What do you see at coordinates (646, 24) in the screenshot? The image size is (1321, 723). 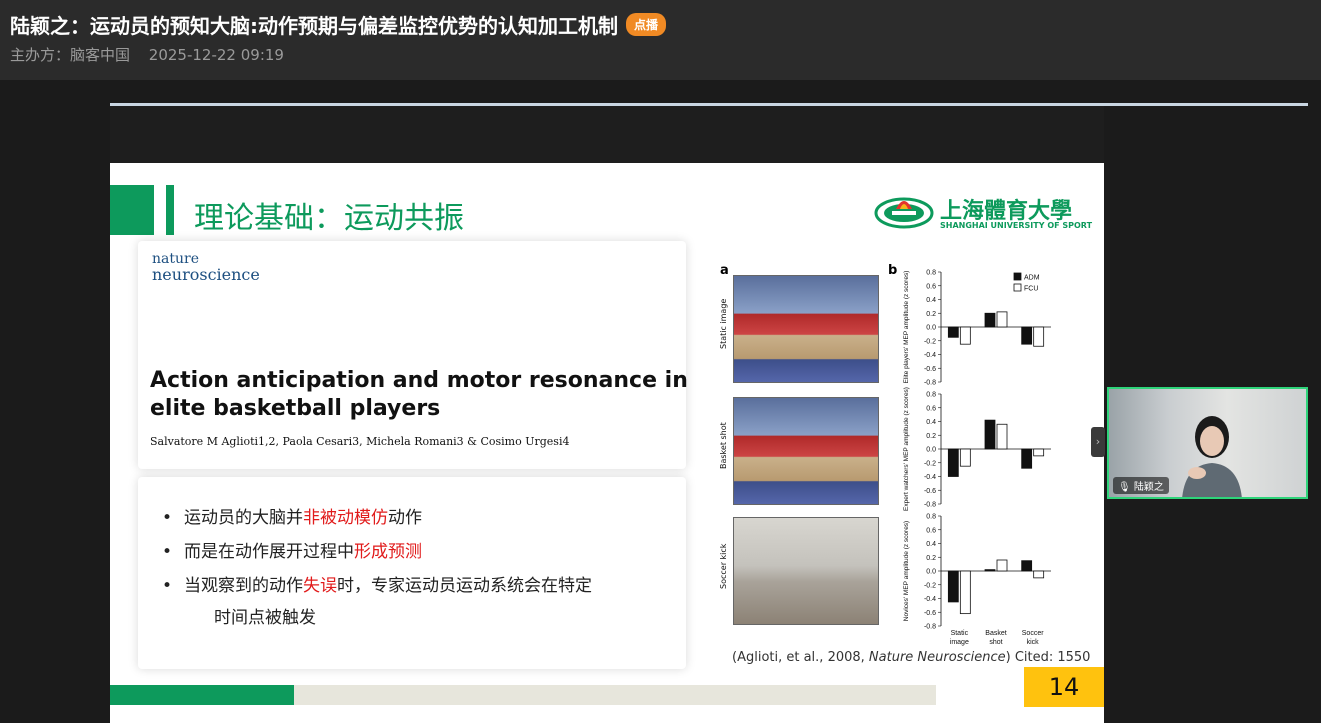 I see `replay-badge: 点播` at bounding box center [646, 24].